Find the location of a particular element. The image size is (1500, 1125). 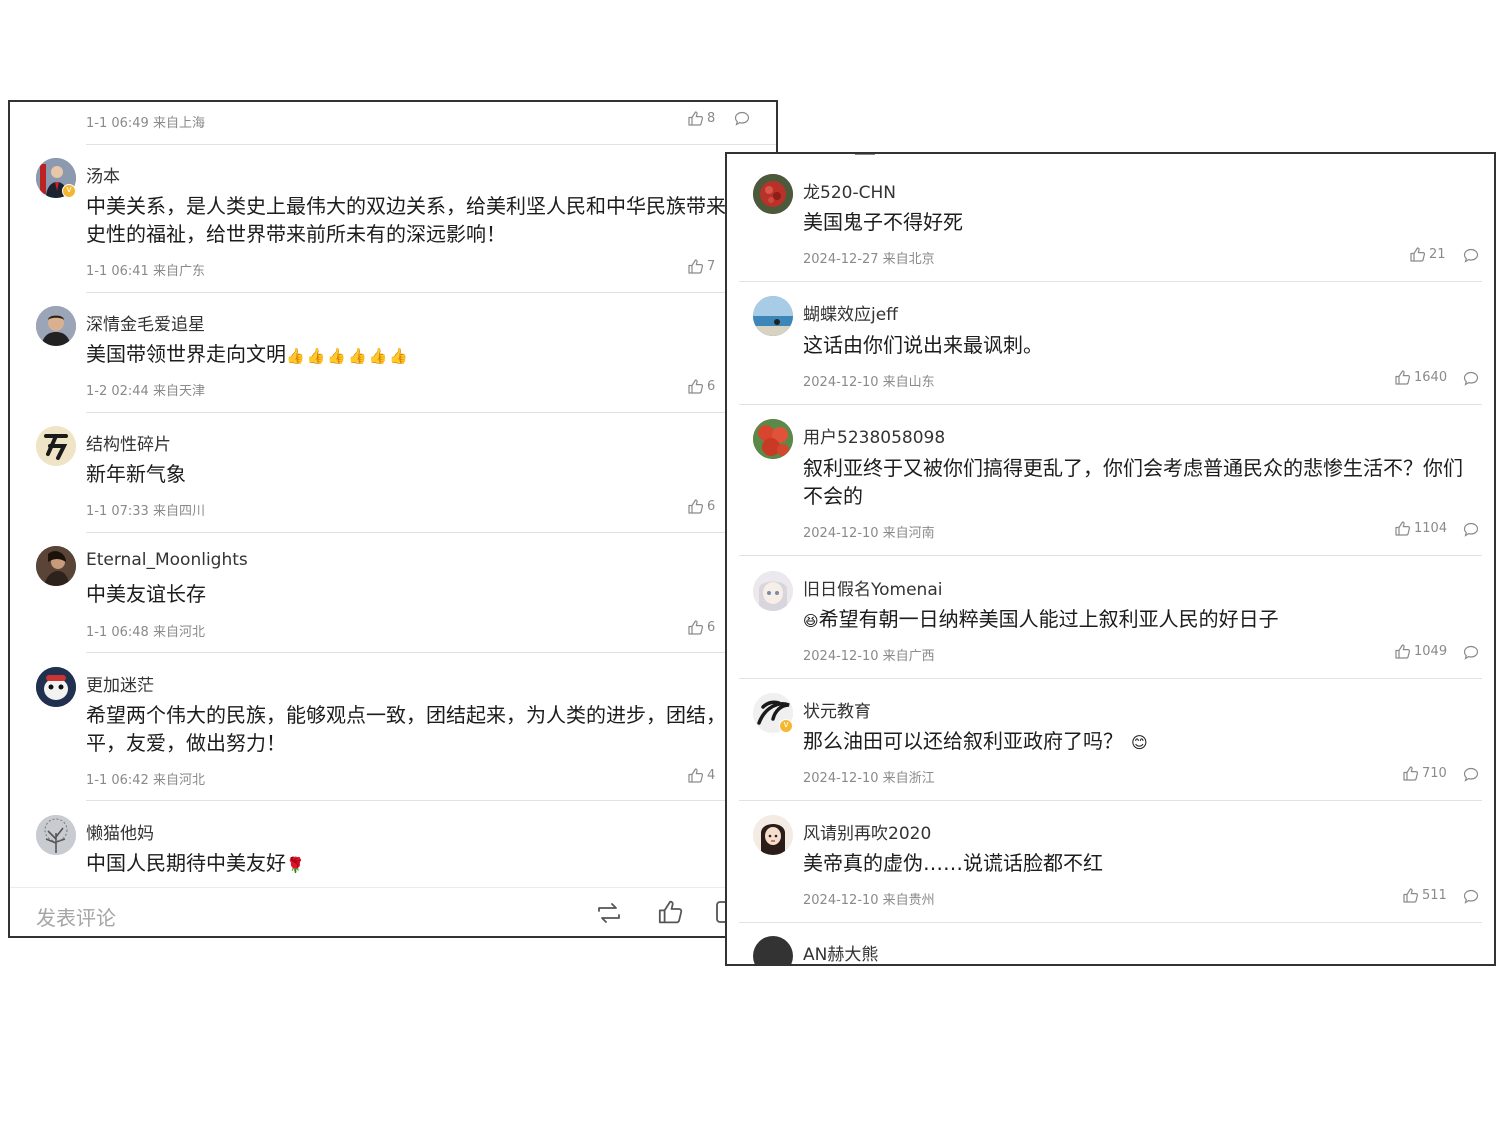

avatar-calligraphy-icon is located at coordinates (56, 446).